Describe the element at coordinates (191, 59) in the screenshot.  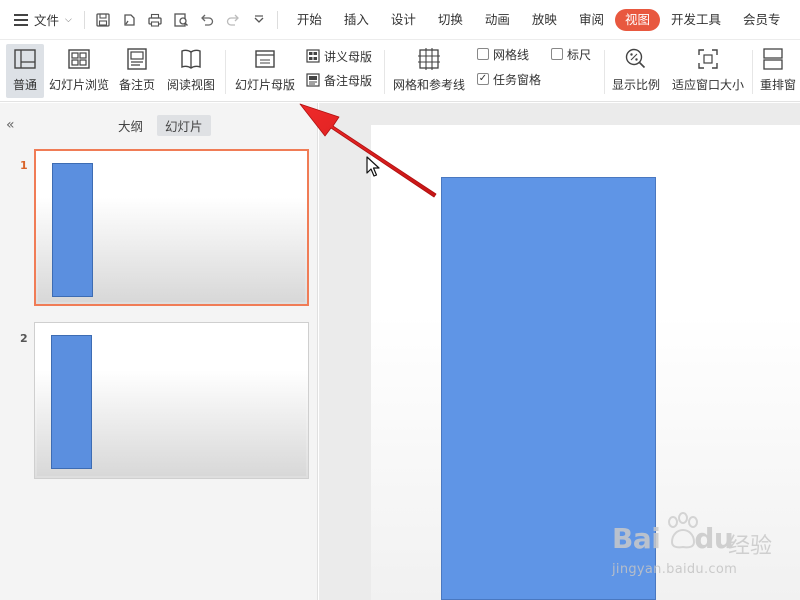
I see `book-icon` at that location.